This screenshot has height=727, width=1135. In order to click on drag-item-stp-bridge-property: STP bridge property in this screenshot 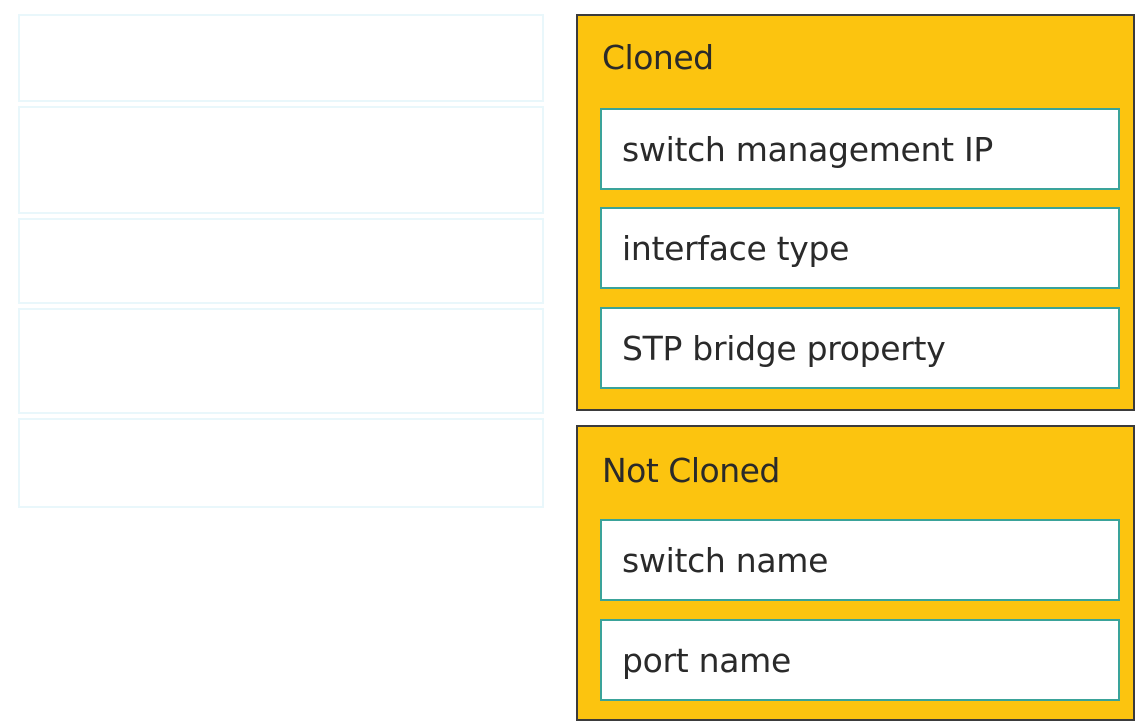, I will do `click(860, 348)`.